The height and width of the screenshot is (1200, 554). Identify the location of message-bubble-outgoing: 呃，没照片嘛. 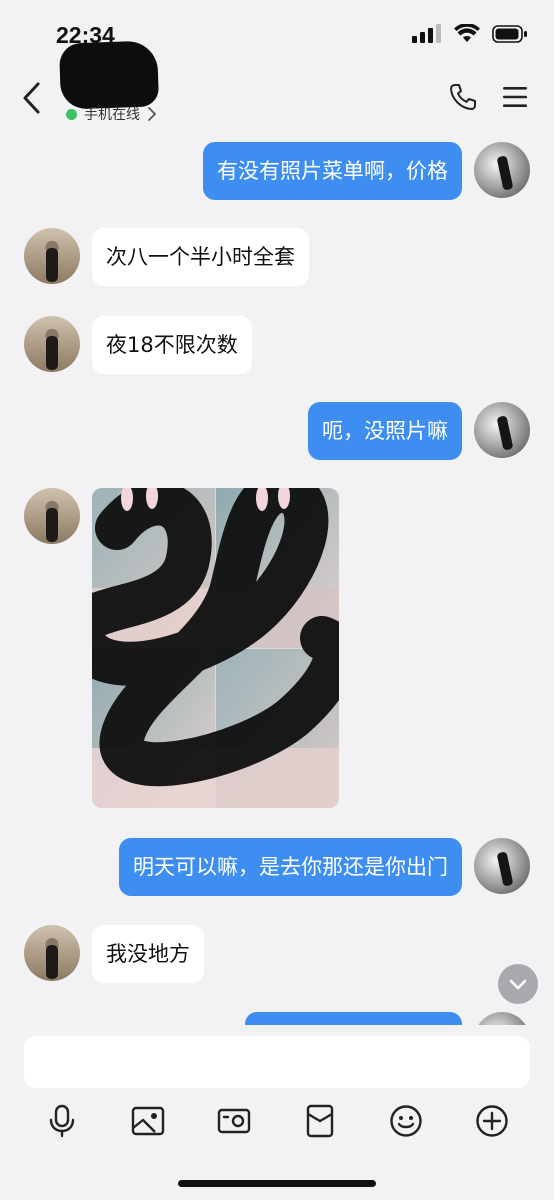
(385, 431).